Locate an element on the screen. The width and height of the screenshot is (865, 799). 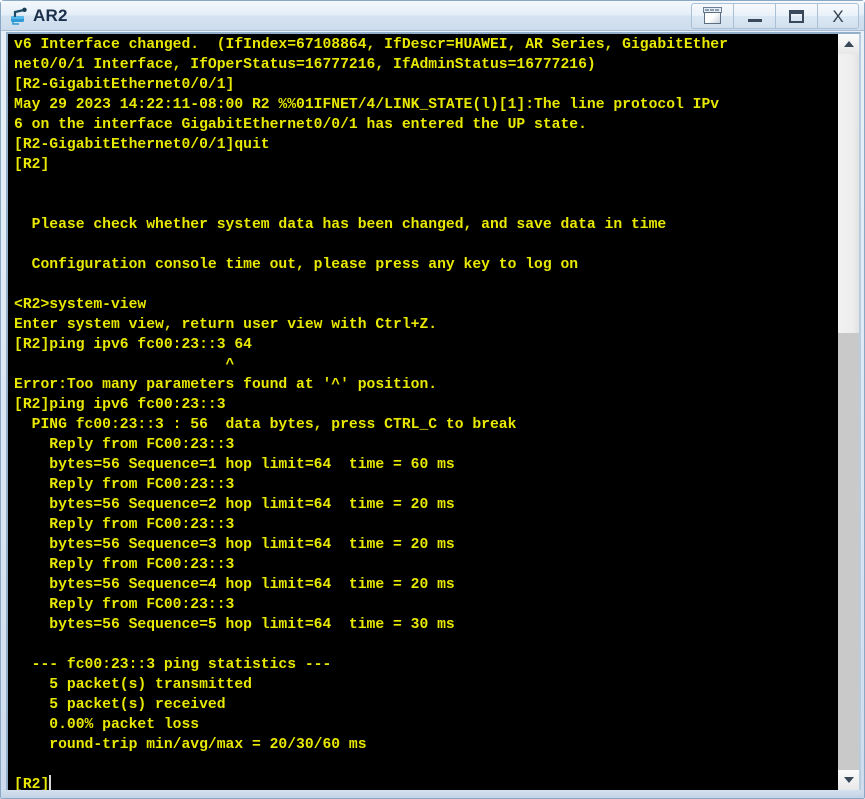
chevron-up-icon is located at coordinates (848, 44).